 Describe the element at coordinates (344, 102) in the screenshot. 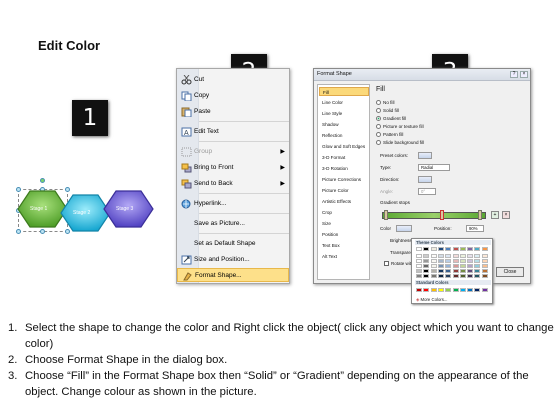

I see `category-line-color: Line Color` at that location.